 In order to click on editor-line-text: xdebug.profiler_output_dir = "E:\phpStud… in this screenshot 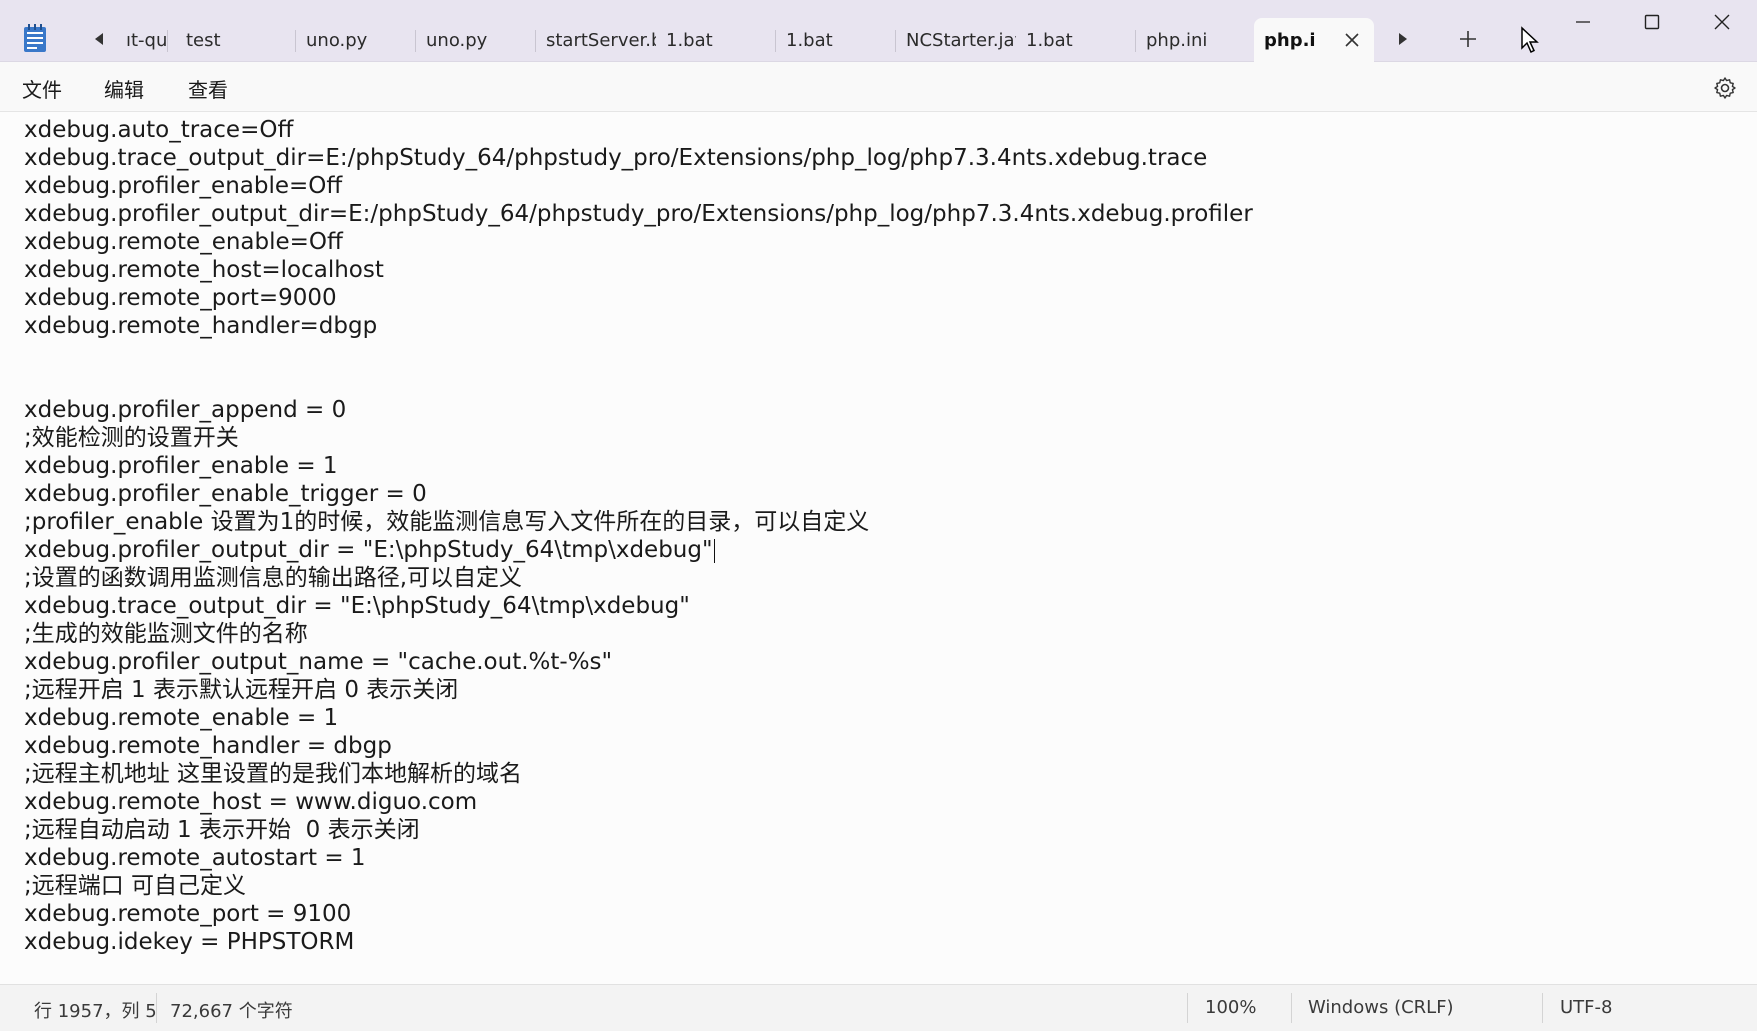, I will do `click(368, 550)`.